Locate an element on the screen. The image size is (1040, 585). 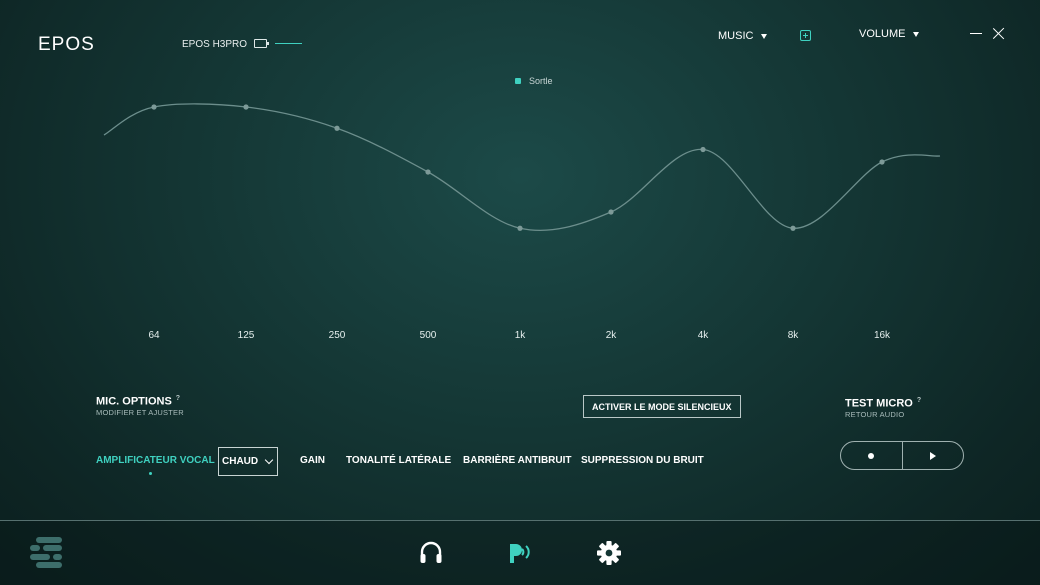
settings-icon is located at coordinates (609, 553).